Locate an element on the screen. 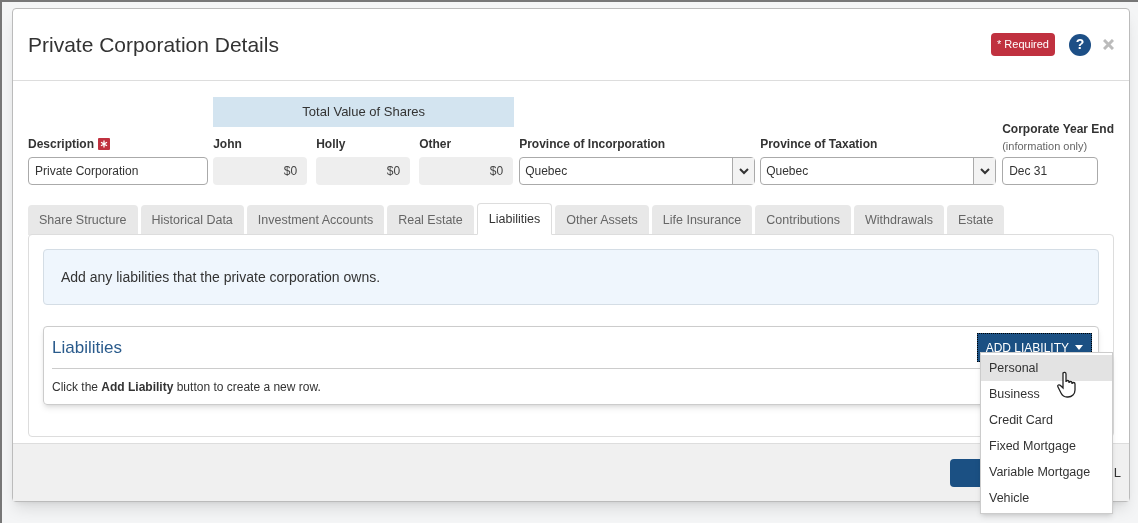 The image size is (1138, 523). field-label: Other is located at coordinates (436, 144).